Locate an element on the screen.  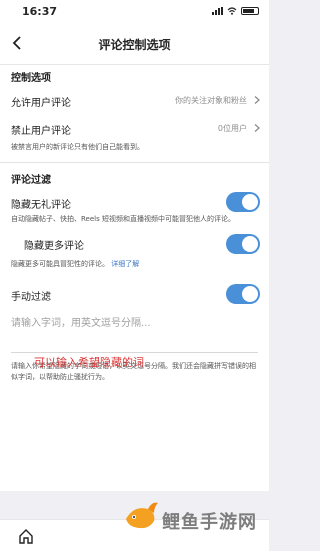
status-icons is located at coordinates (235, 11).